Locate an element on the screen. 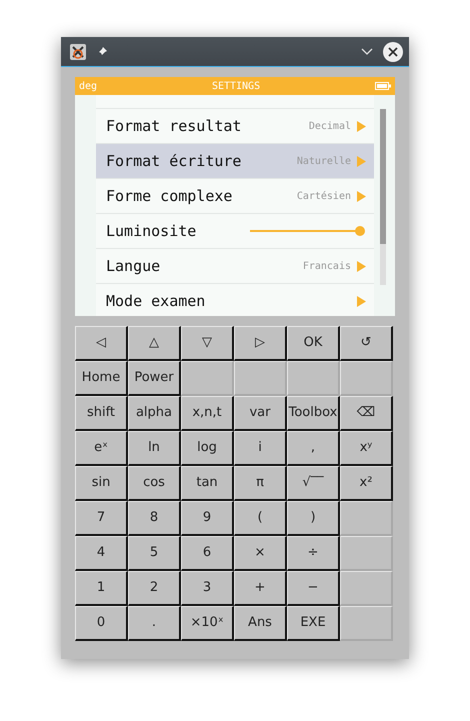  chevron-down-icon is located at coordinates (367, 52).